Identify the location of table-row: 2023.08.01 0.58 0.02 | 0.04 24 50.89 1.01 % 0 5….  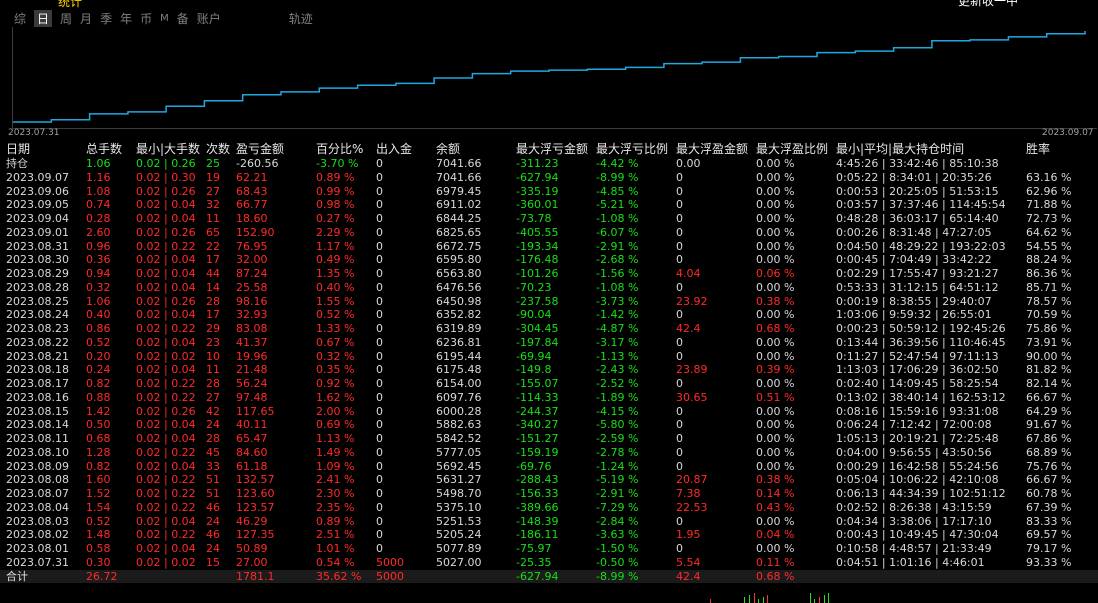
(549, 549).